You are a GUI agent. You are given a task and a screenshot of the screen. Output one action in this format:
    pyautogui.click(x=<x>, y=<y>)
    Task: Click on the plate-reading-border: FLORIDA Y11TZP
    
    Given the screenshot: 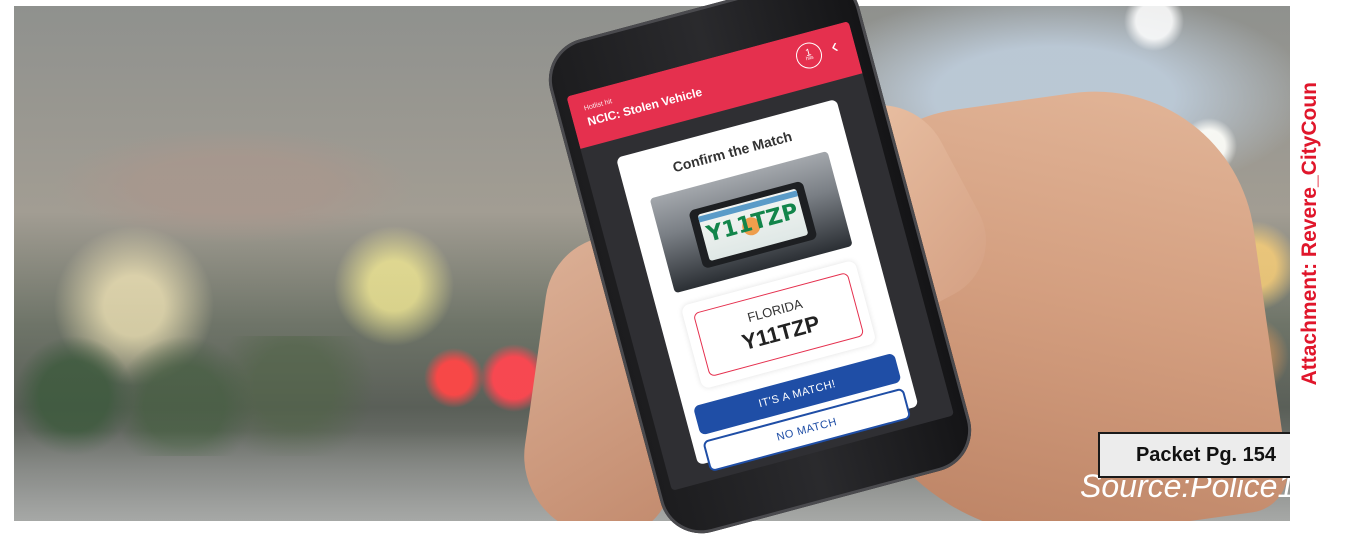 What is the action you would take?
    pyautogui.click(x=778, y=324)
    